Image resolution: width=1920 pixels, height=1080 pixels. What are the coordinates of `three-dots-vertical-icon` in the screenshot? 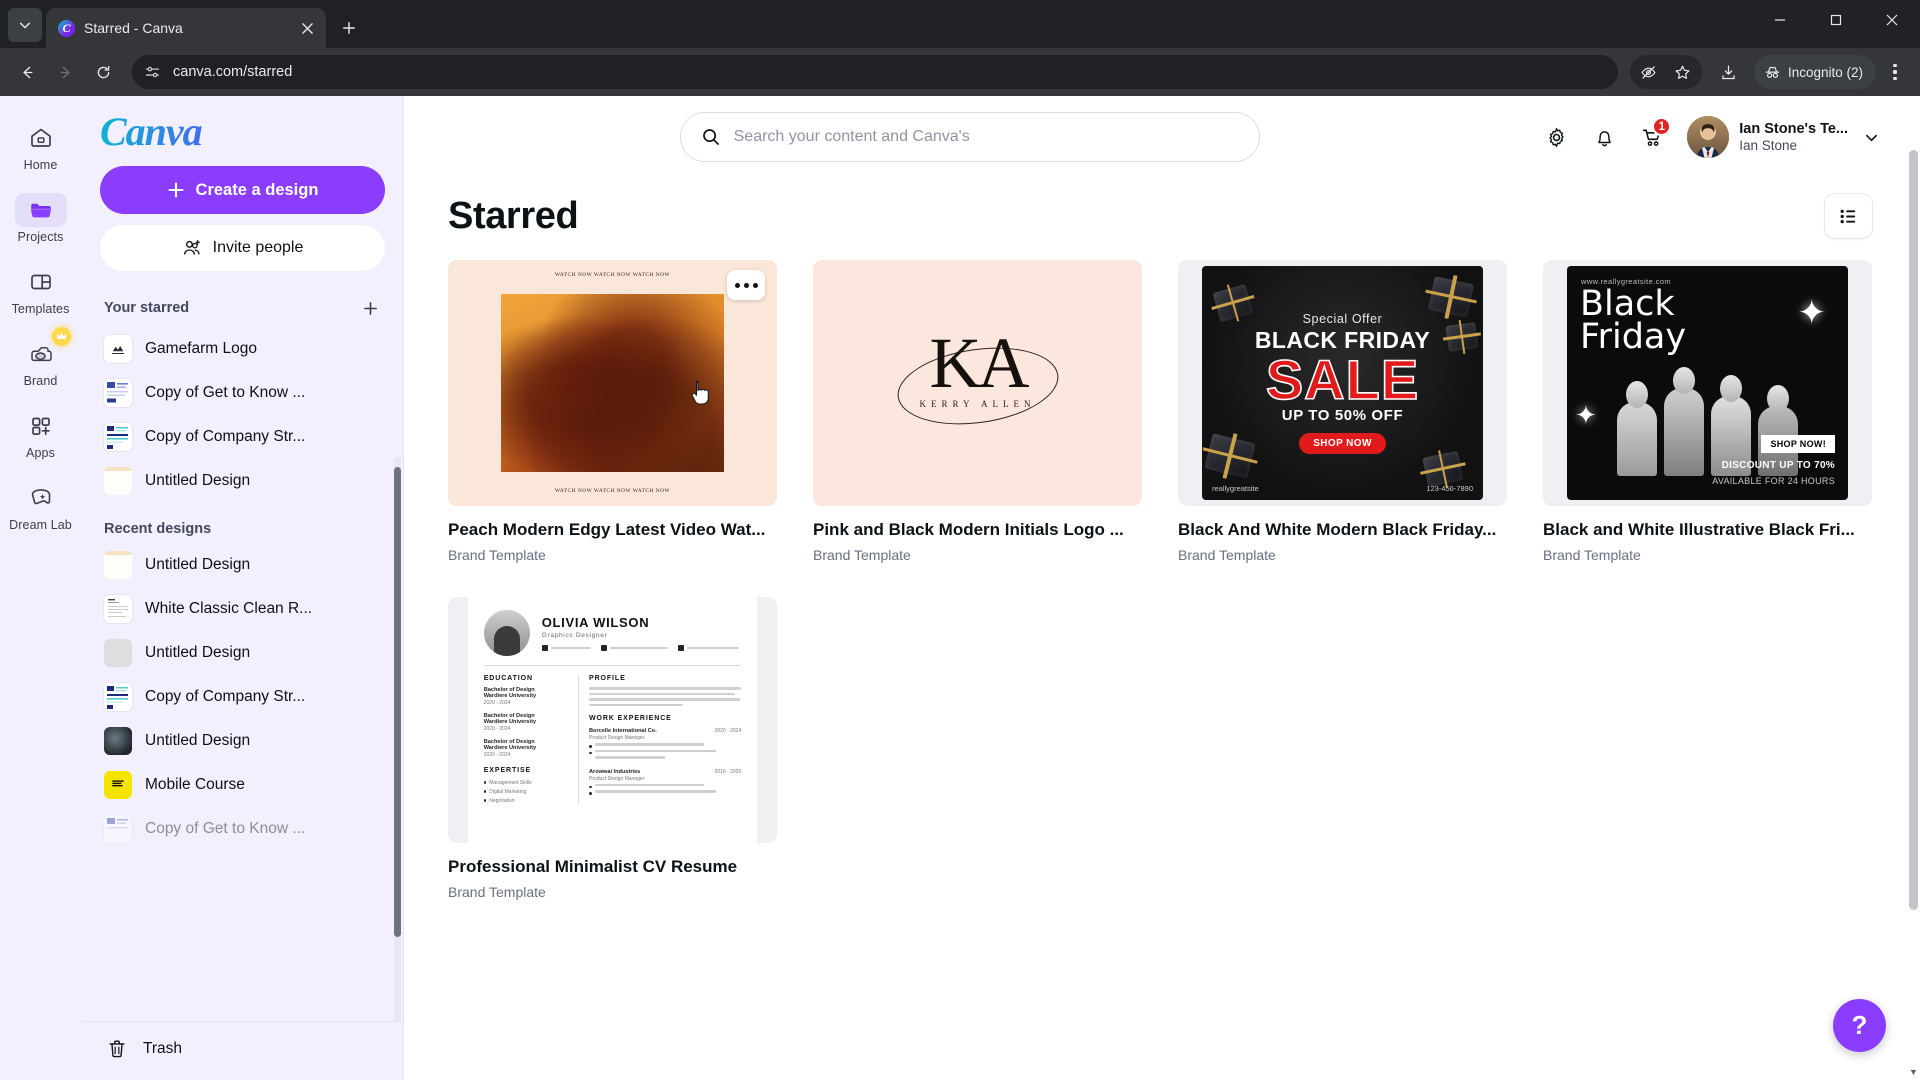 It's located at (1895, 66).